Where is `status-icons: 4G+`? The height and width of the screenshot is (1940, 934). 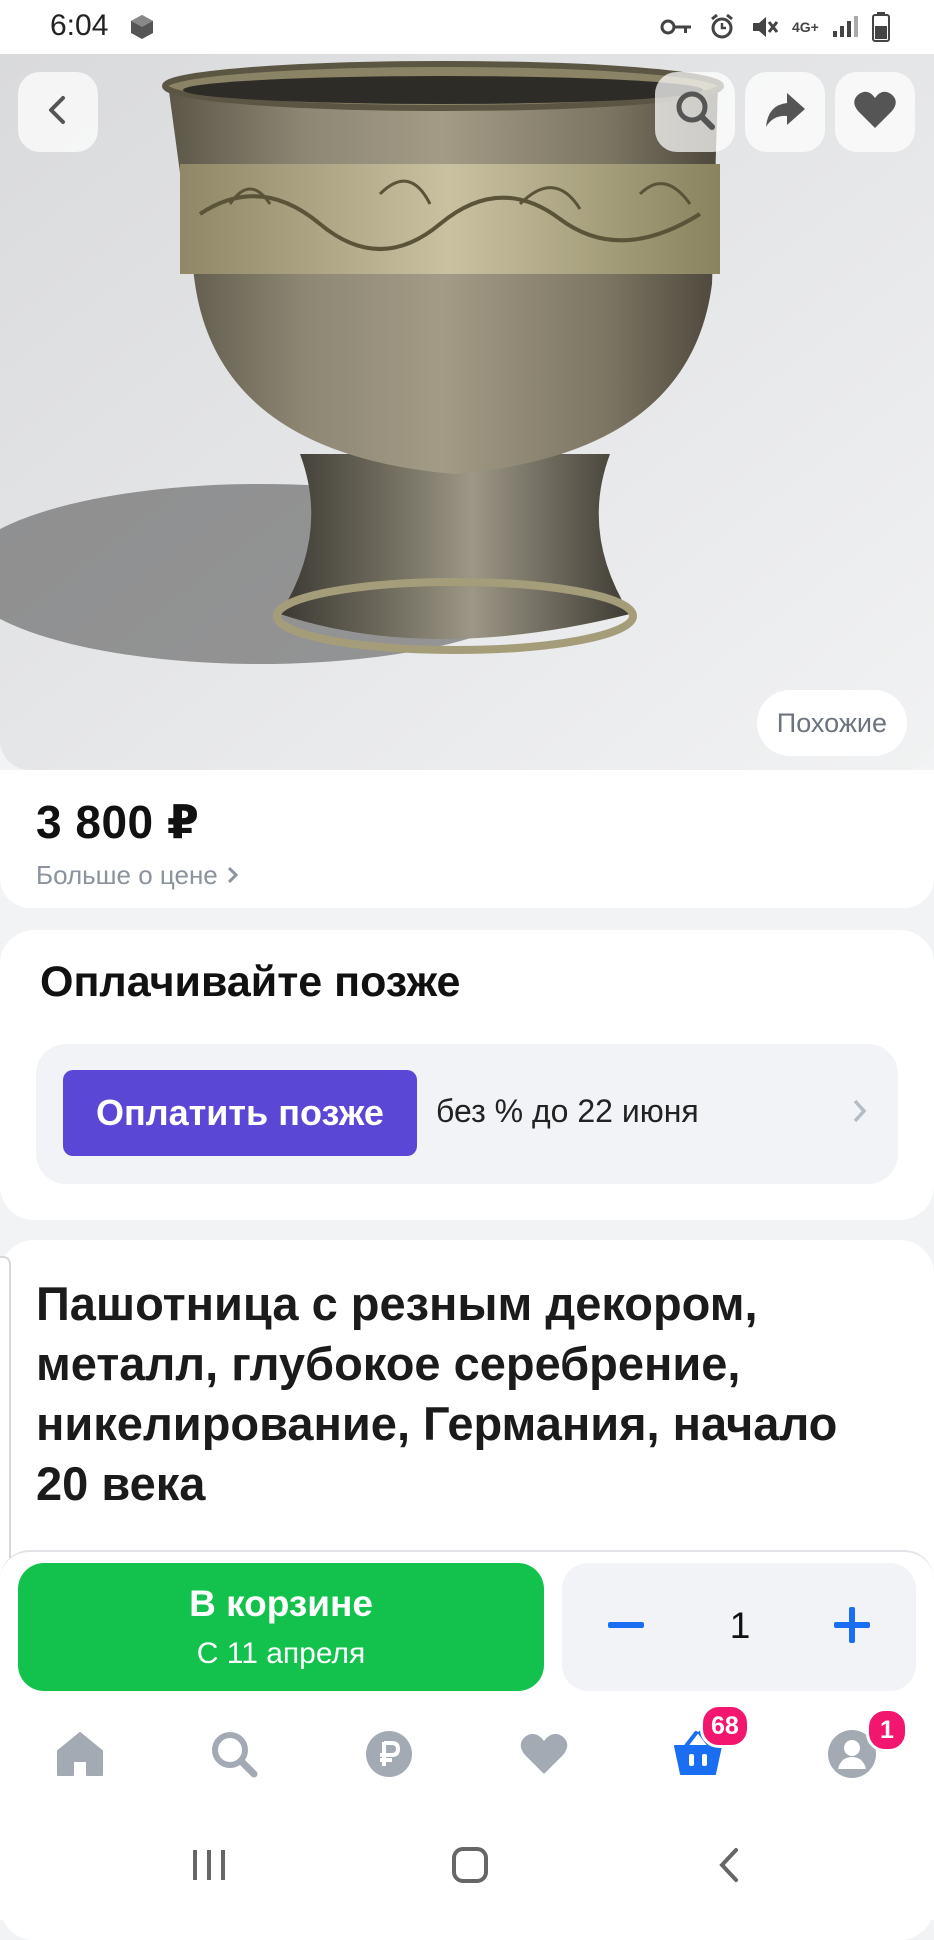
status-icons: 4G+ is located at coordinates (775, 27).